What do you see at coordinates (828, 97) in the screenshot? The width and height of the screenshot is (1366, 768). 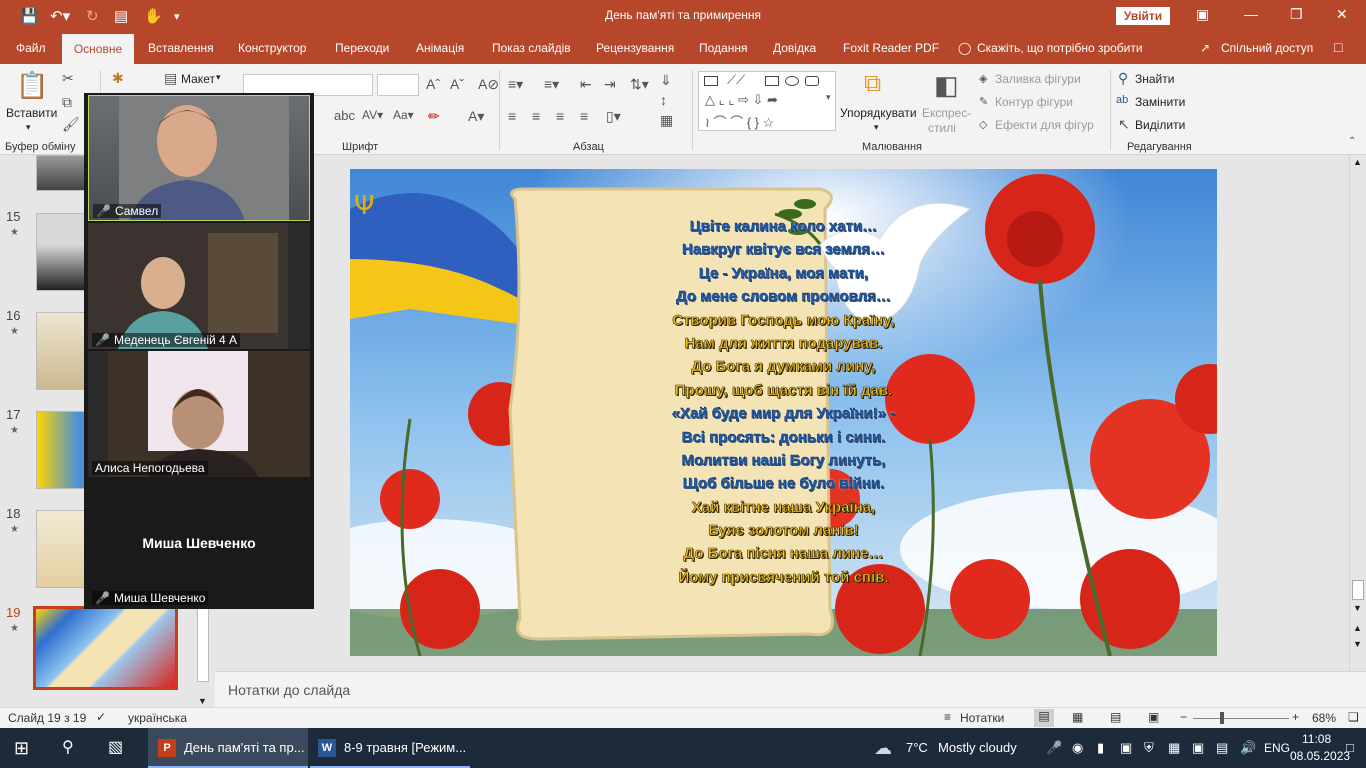 I see `shapes-more-icon: ▾` at bounding box center [828, 97].